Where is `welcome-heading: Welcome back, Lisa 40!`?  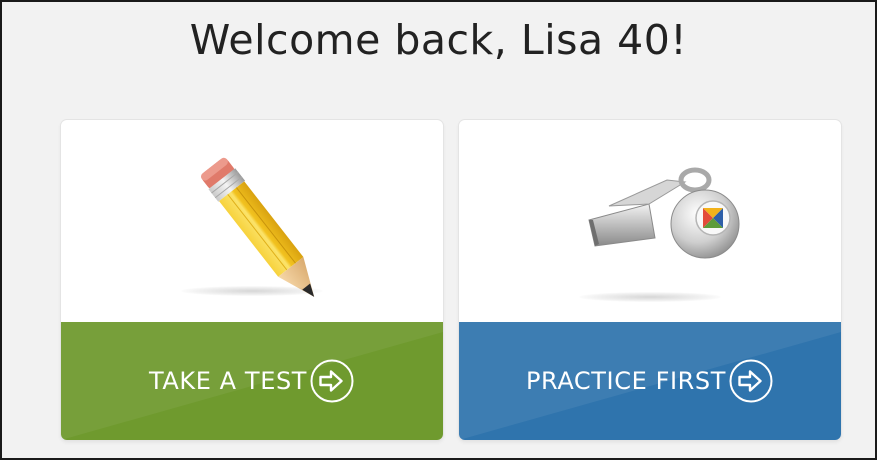
welcome-heading: Welcome back, Lisa 40! is located at coordinates (438, 40).